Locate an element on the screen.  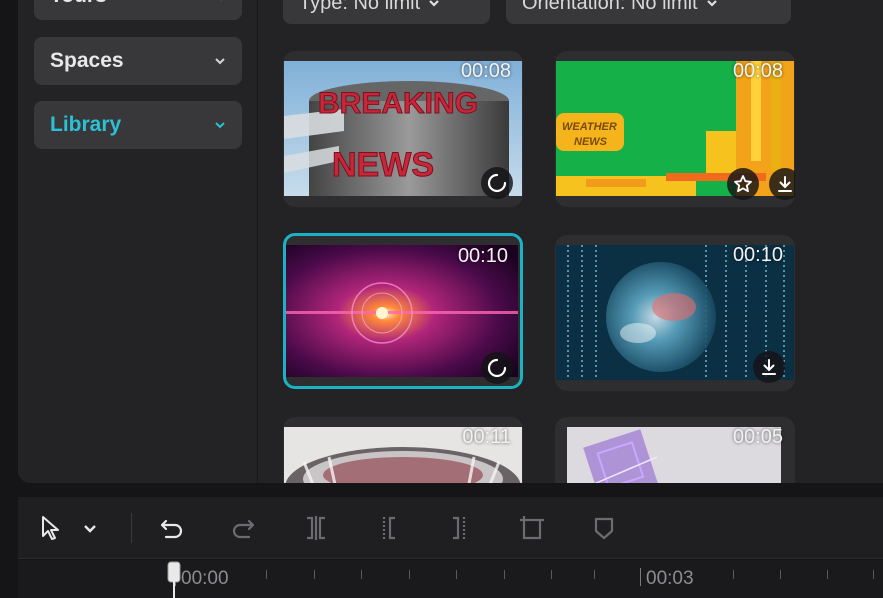
select-tool-dropdown is located at coordinates (90, 528).